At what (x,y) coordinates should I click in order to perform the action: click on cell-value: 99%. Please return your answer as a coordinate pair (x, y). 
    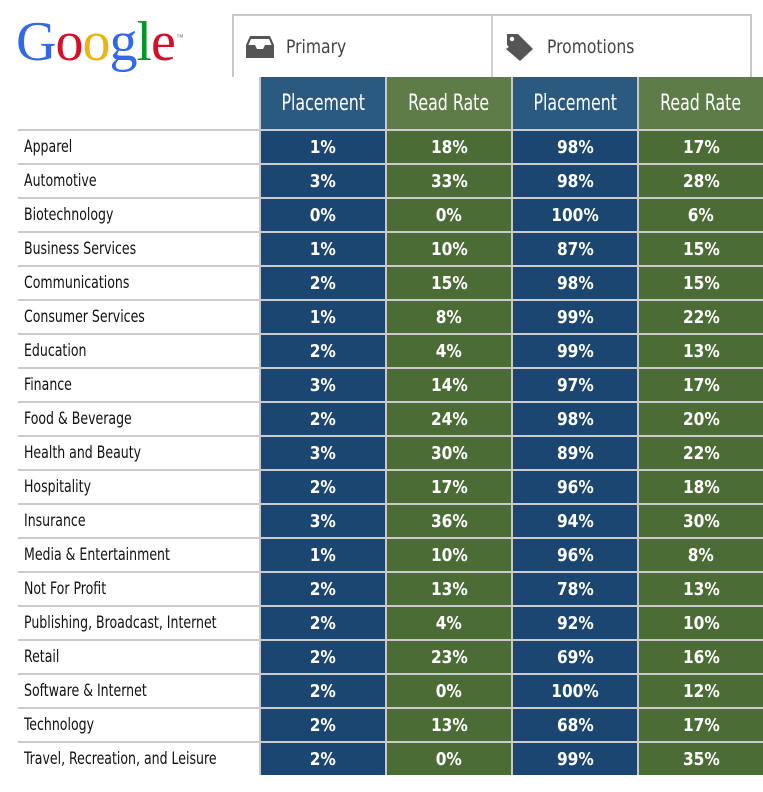
    Looking at the image, I should click on (575, 317).